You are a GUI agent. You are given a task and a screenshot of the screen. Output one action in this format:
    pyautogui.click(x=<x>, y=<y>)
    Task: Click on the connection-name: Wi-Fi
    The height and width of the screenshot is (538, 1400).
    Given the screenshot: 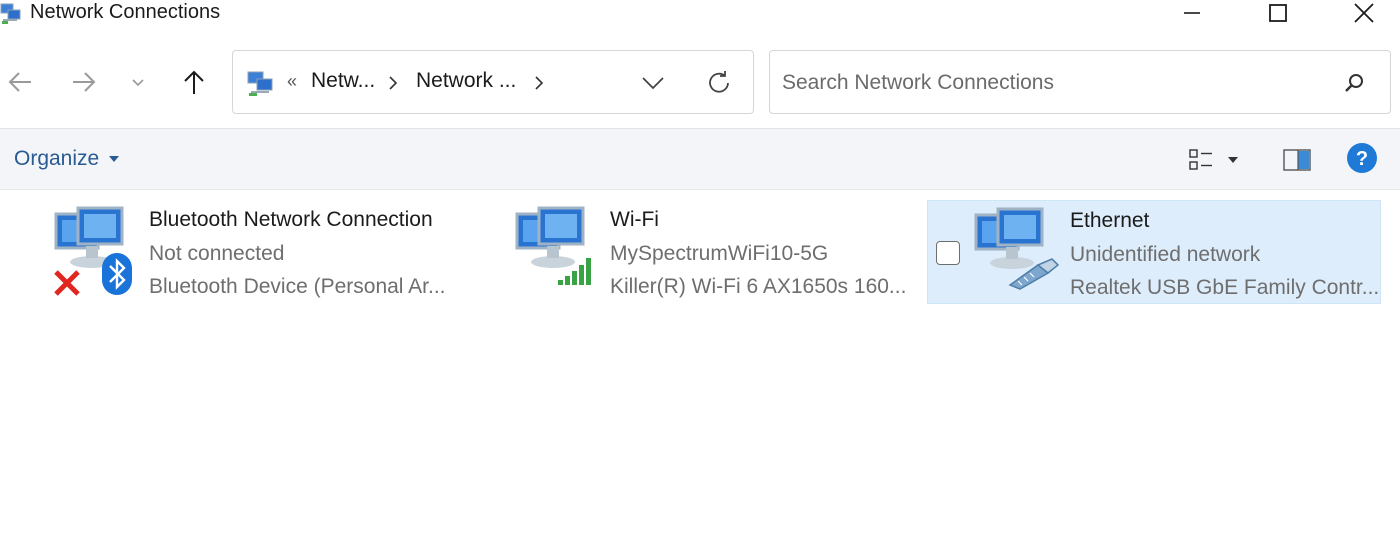 What is the action you would take?
    pyautogui.click(x=634, y=219)
    